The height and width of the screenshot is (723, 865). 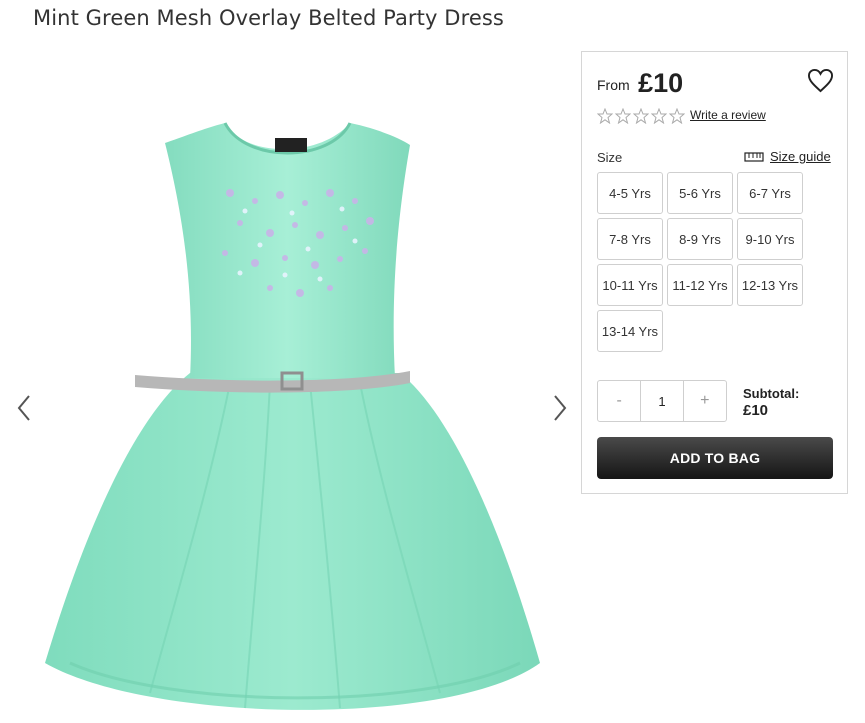 I want to click on size-option: 7-8 Yrs, so click(x=630, y=239).